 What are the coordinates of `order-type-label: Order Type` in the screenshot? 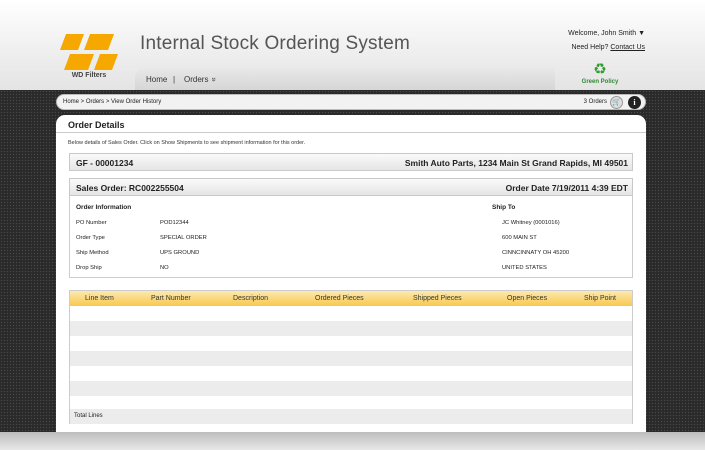 It's located at (90, 238).